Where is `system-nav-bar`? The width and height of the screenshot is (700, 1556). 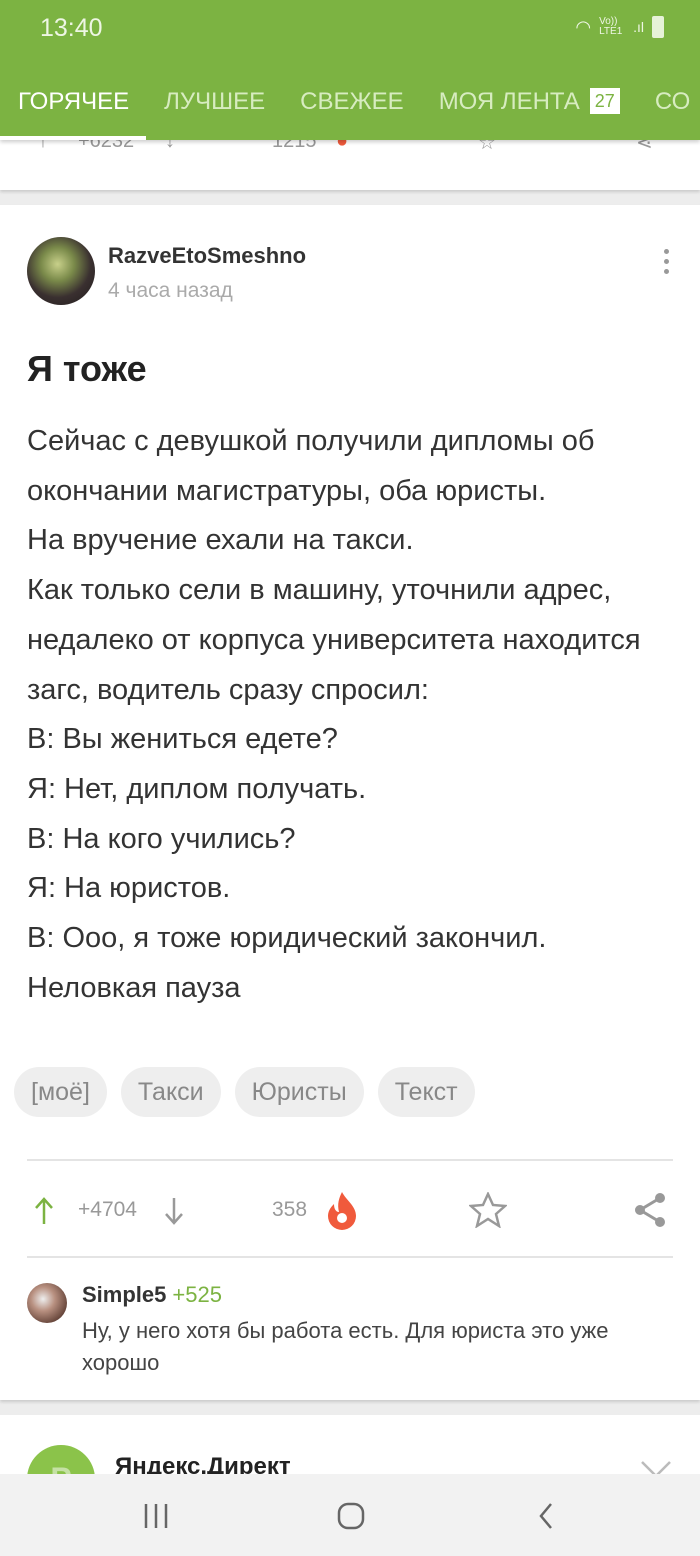
system-nav-bar is located at coordinates (350, 1515).